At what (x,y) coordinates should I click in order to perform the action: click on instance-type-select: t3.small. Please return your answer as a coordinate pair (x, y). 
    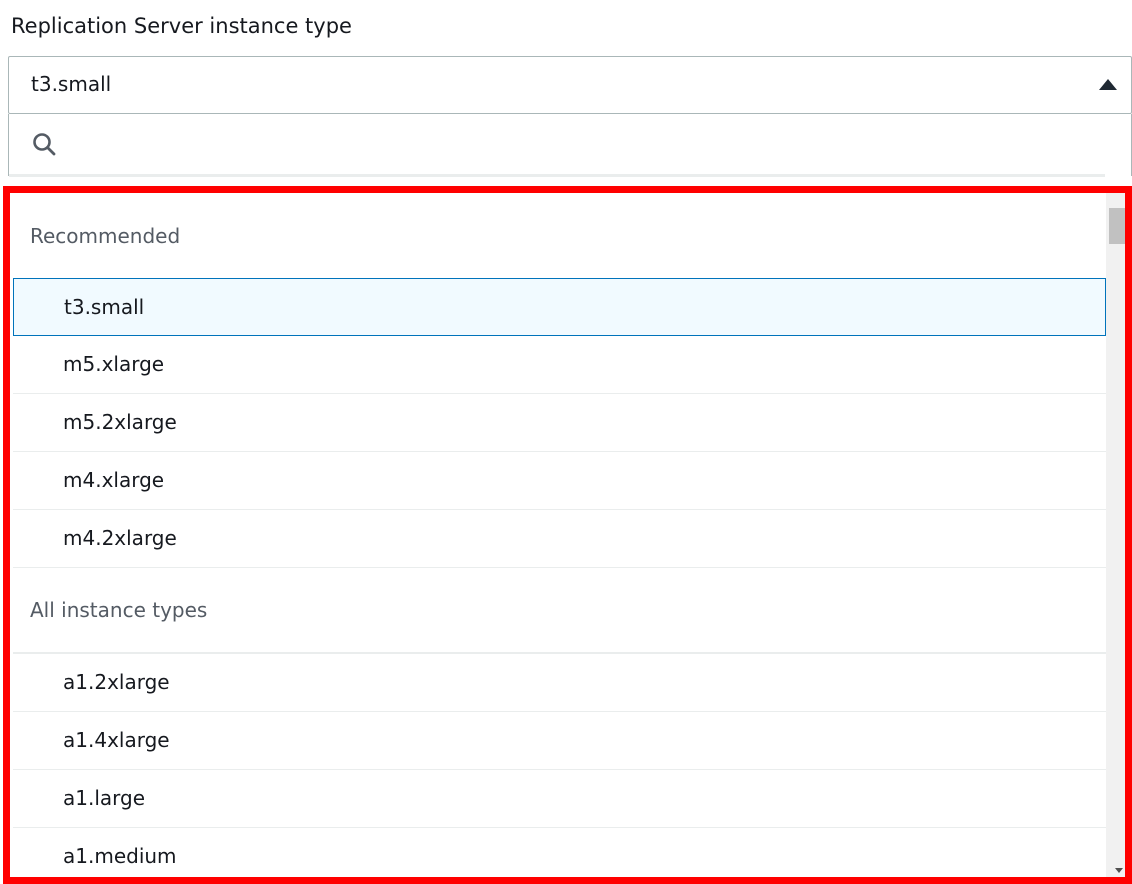
    Looking at the image, I should click on (570, 85).